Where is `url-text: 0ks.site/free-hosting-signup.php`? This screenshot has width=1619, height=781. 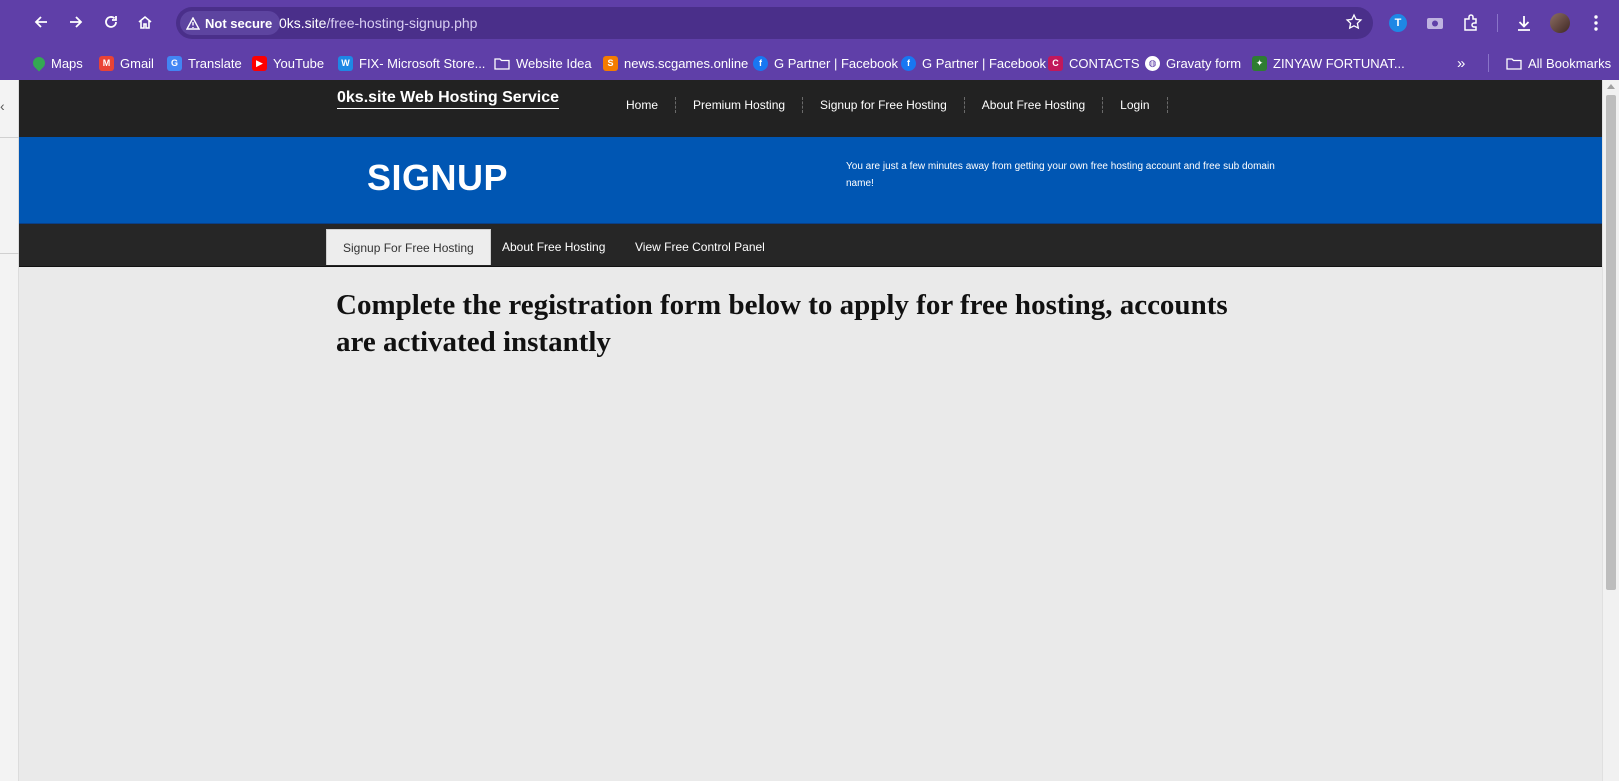
url-text: 0ks.site/free-hosting-signup.php is located at coordinates (378, 23).